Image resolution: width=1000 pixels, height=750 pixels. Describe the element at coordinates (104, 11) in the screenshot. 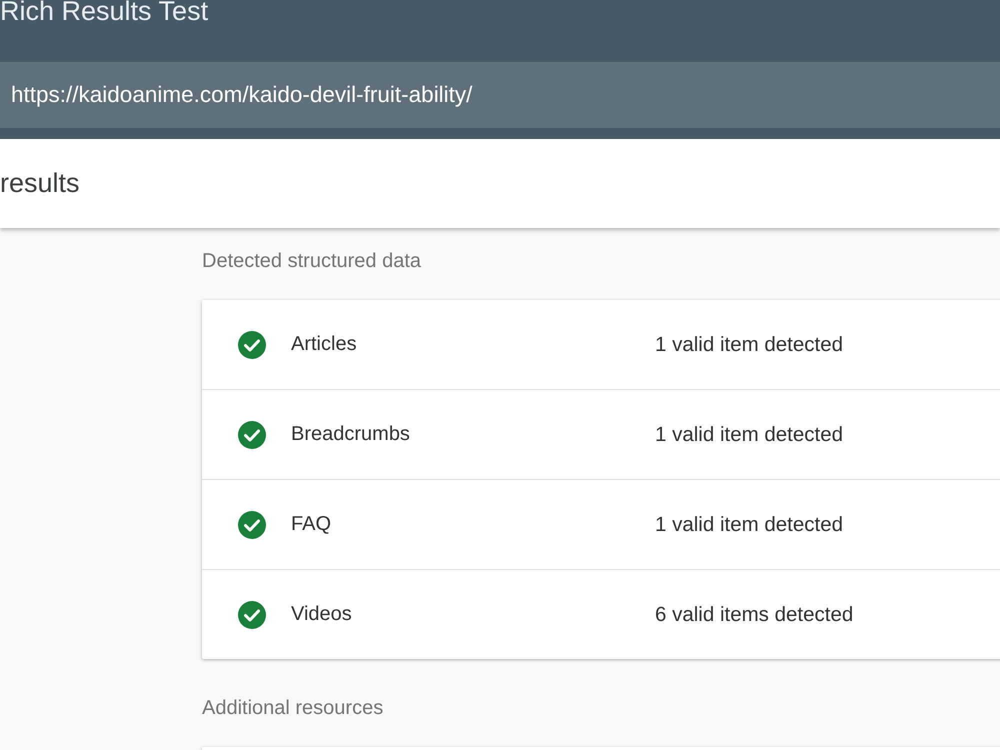

I see `app-title: Rich Results Test` at that location.